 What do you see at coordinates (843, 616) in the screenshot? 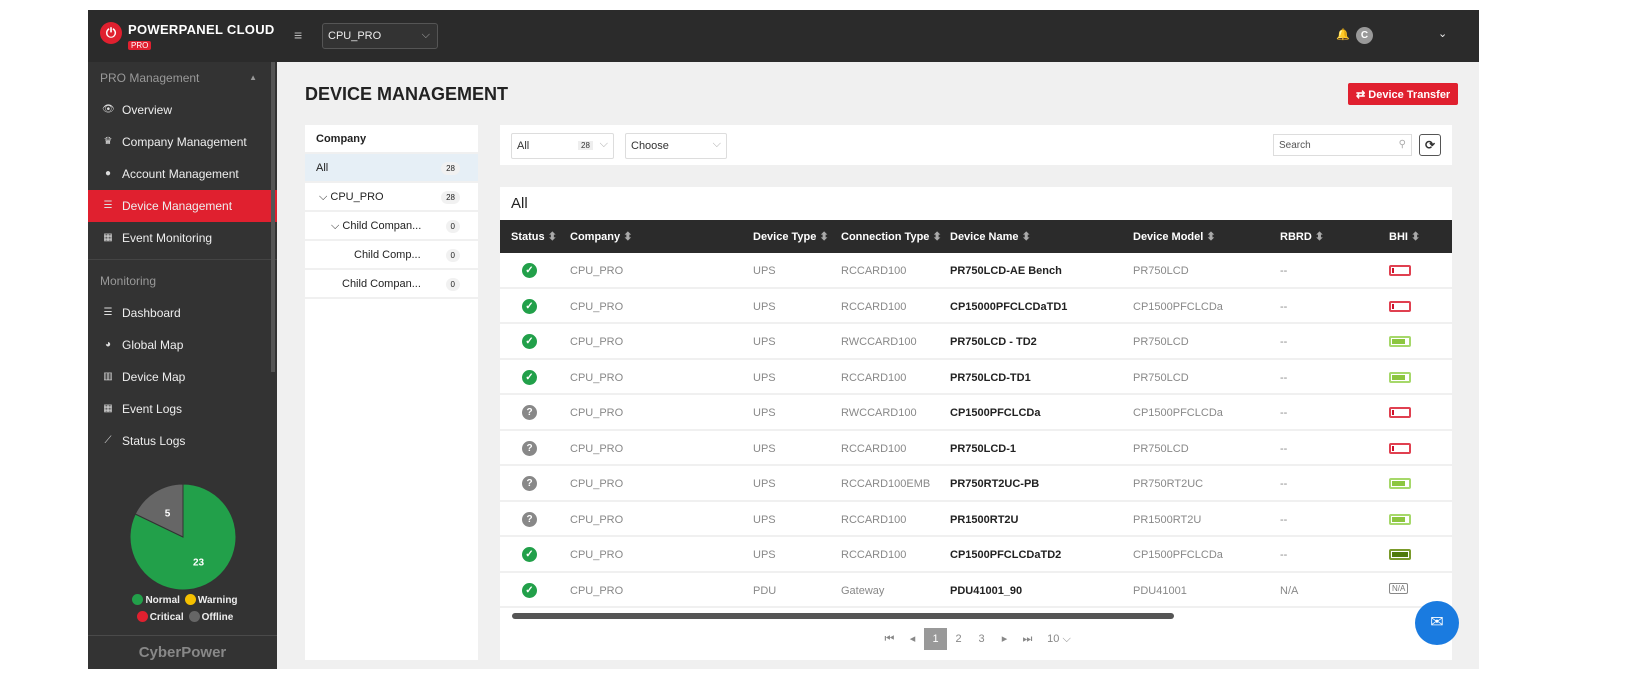
I see `horizontal-scrollbar` at bounding box center [843, 616].